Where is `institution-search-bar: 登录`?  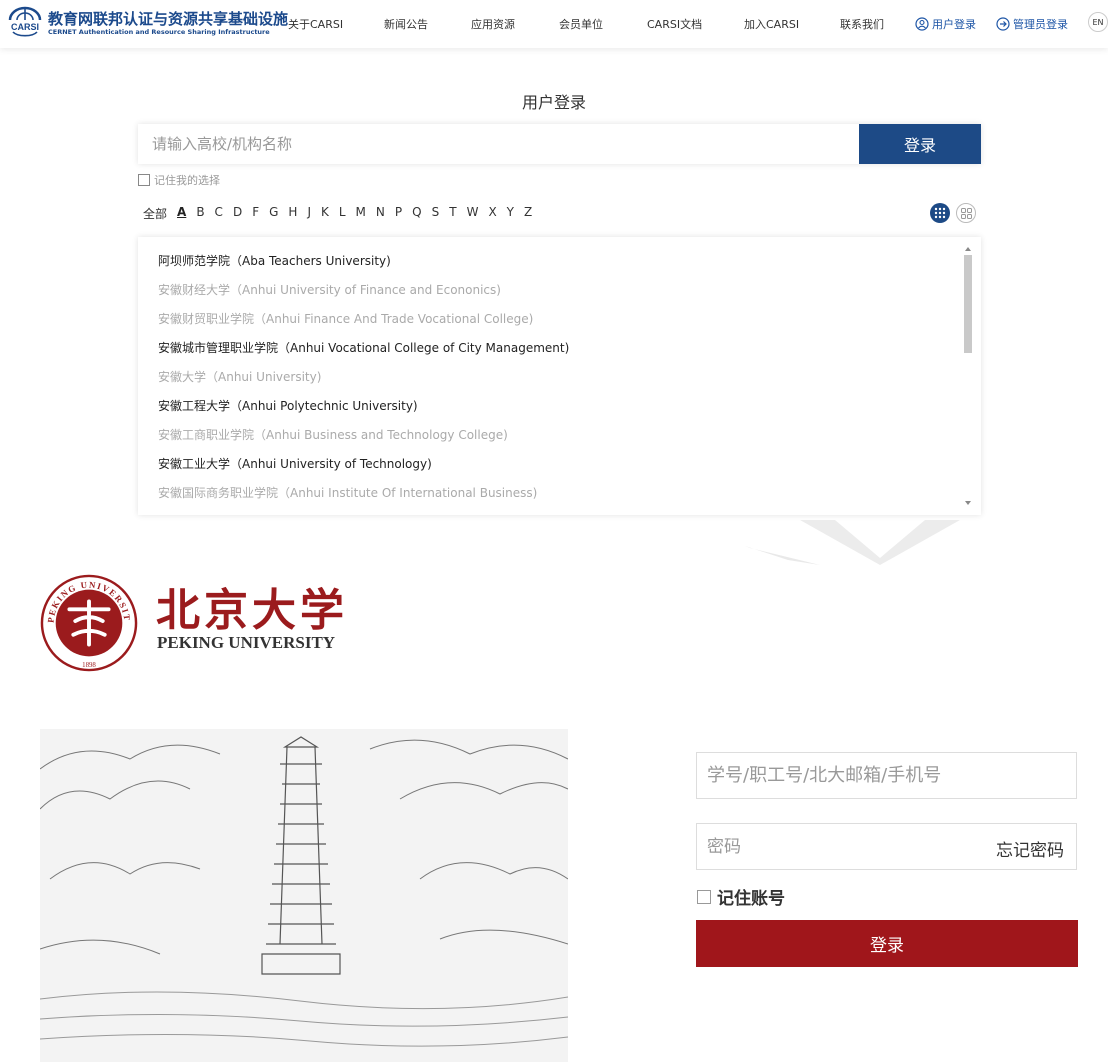 institution-search-bar: 登录 is located at coordinates (559, 144).